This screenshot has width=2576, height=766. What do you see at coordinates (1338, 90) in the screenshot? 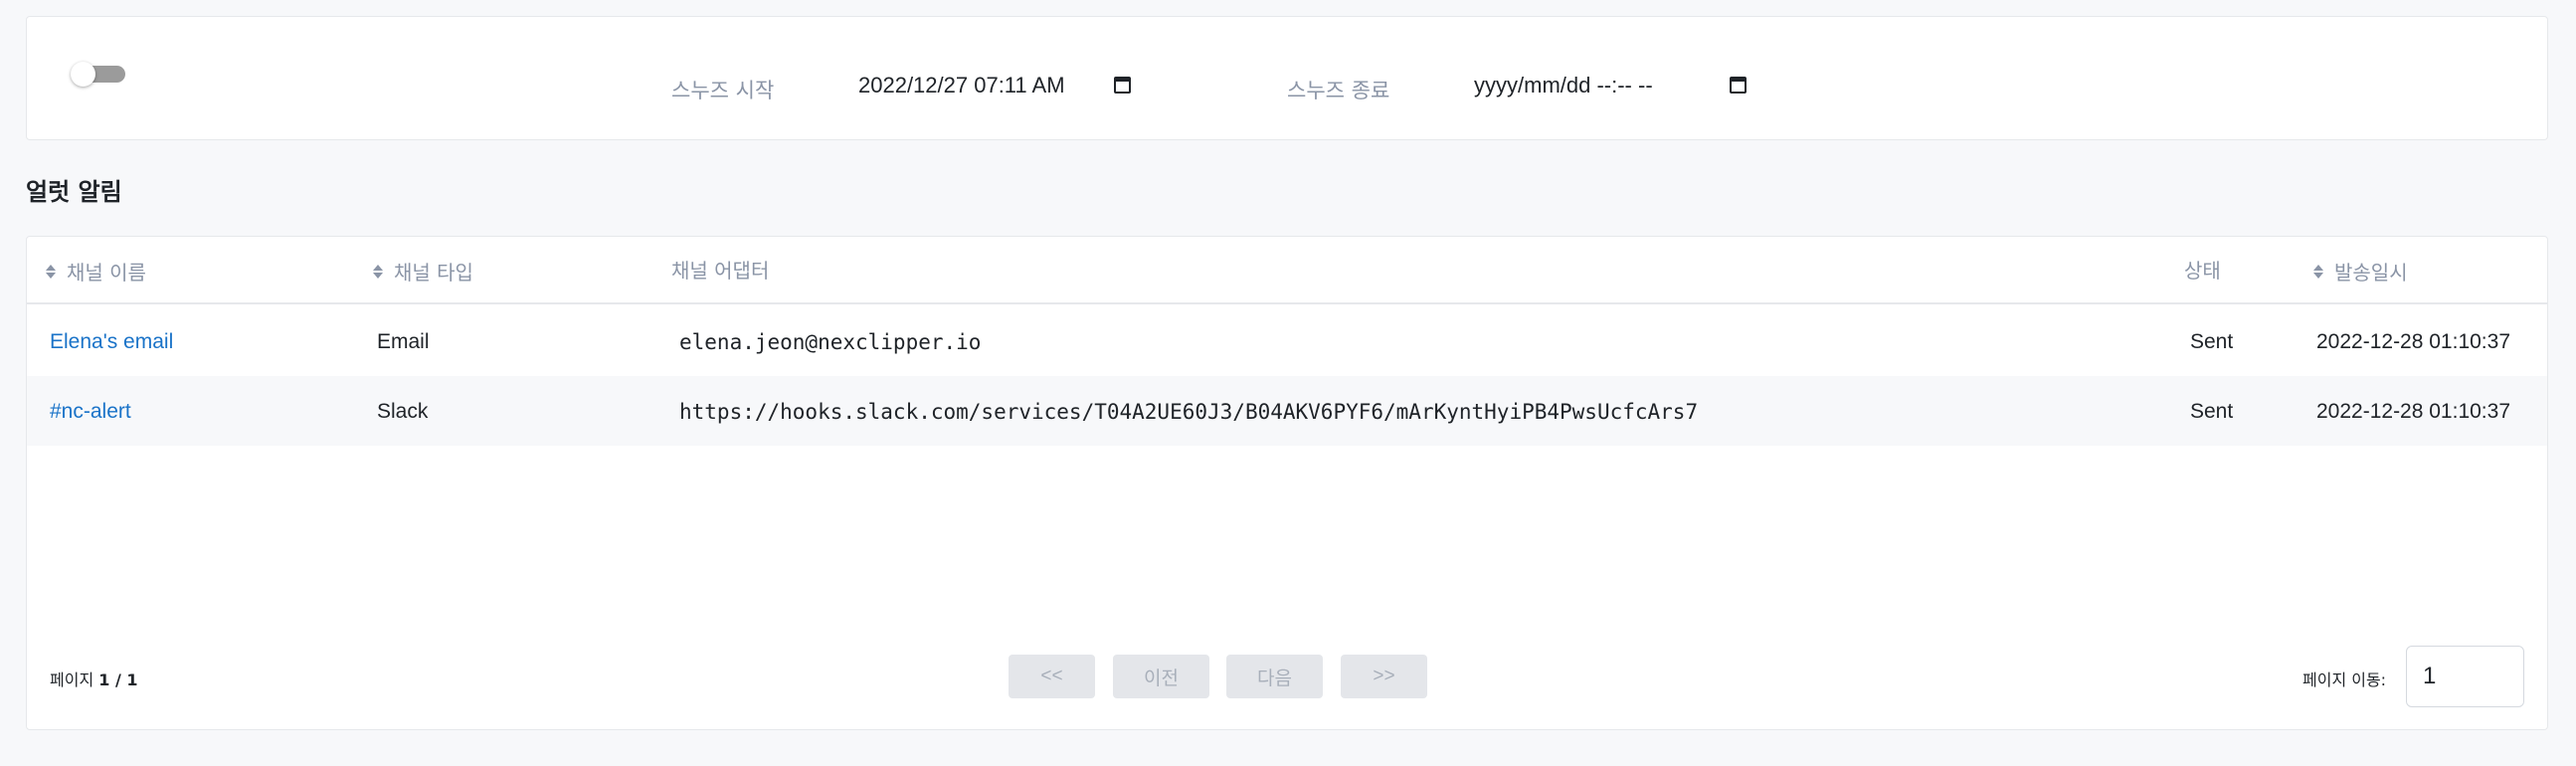
I see `snooze-end-label: 스누즈 종료` at bounding box center [1338, 90].